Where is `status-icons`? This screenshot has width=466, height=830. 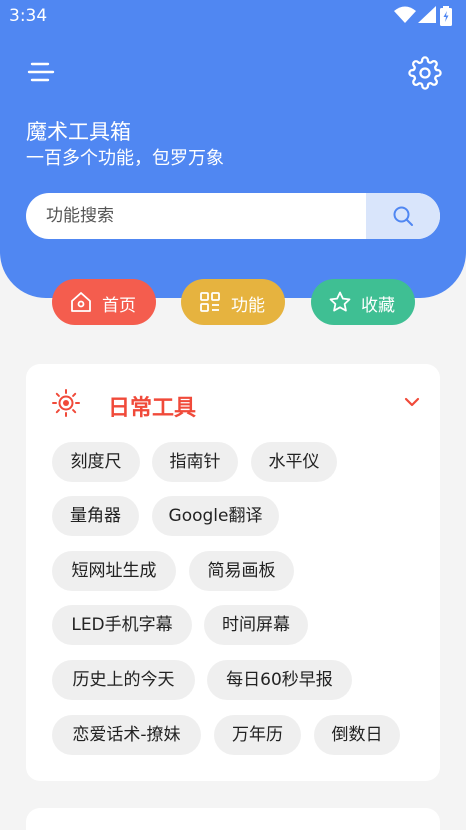 status-icons is located at coordinates (426, 16).